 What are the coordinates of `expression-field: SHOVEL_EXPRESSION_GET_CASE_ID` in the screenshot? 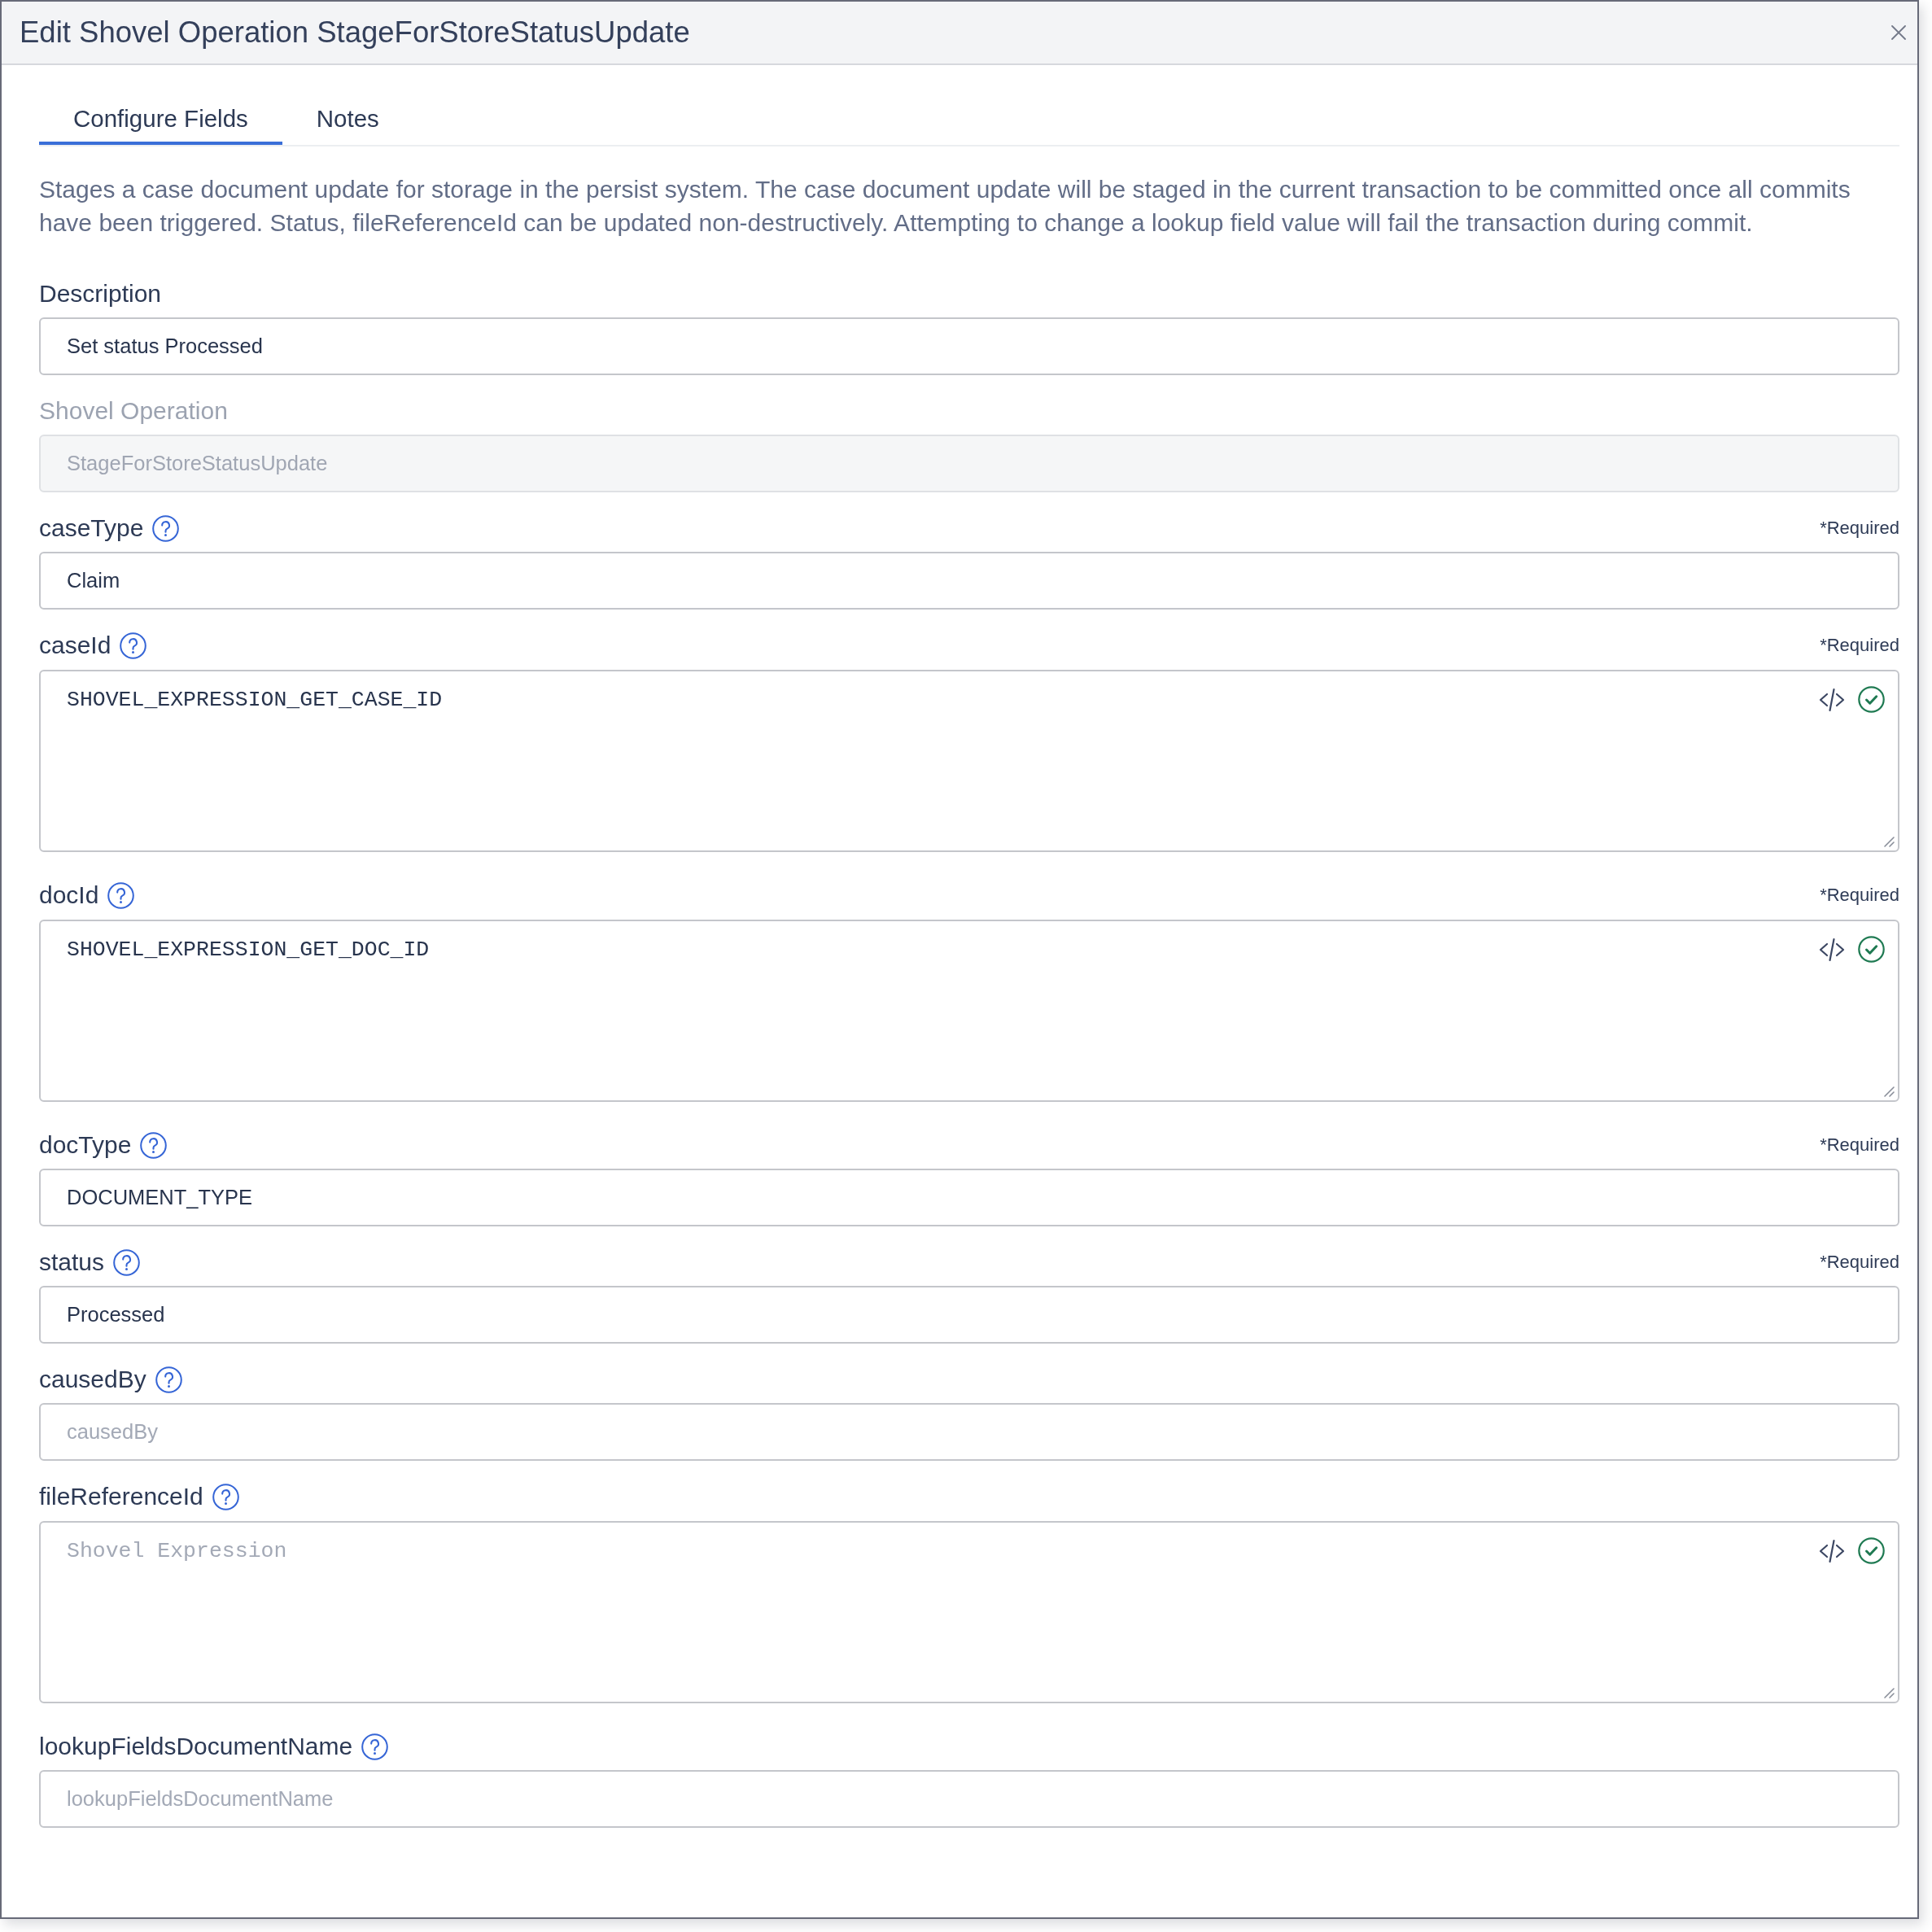 It's located at (969, 761).